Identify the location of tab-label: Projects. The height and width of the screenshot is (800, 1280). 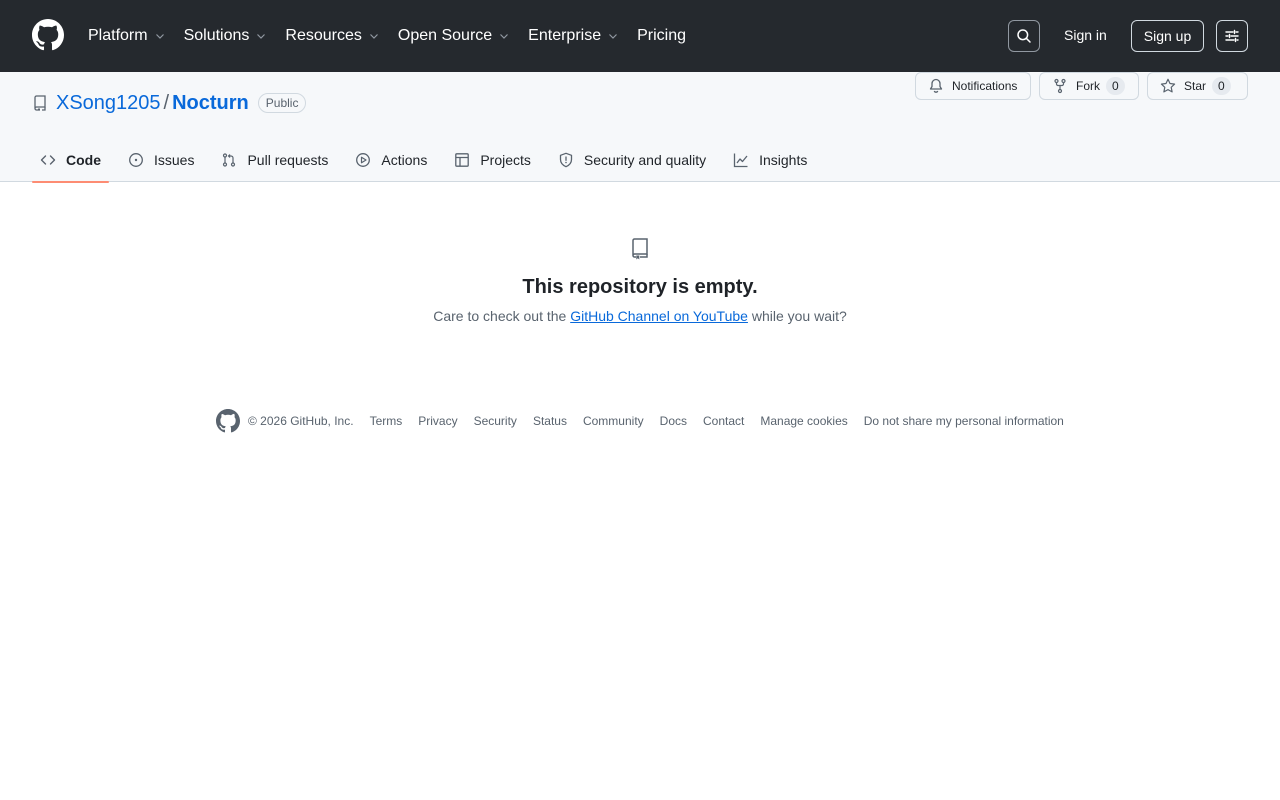
(505, 160).